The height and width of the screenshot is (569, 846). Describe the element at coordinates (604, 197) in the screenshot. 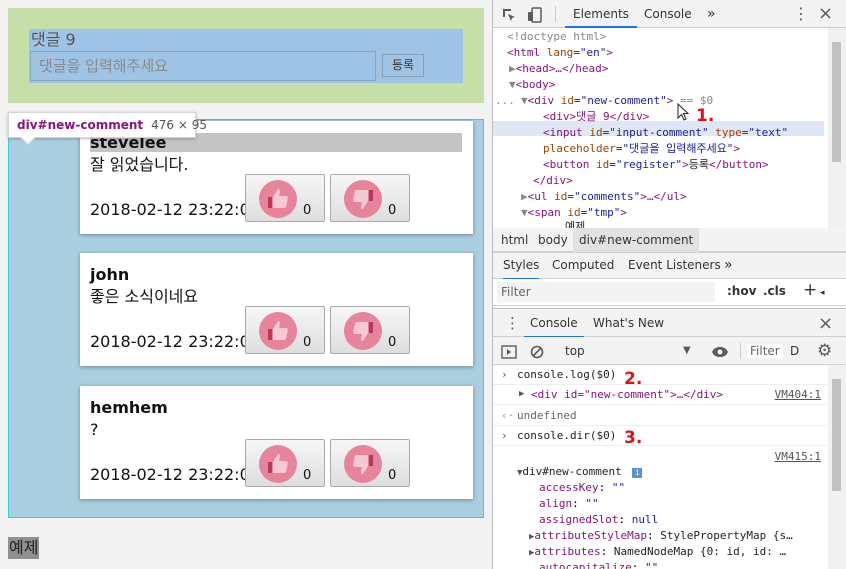

I see `node-comments-ul: ▶<ul id="comments">…</ul>` at that location.